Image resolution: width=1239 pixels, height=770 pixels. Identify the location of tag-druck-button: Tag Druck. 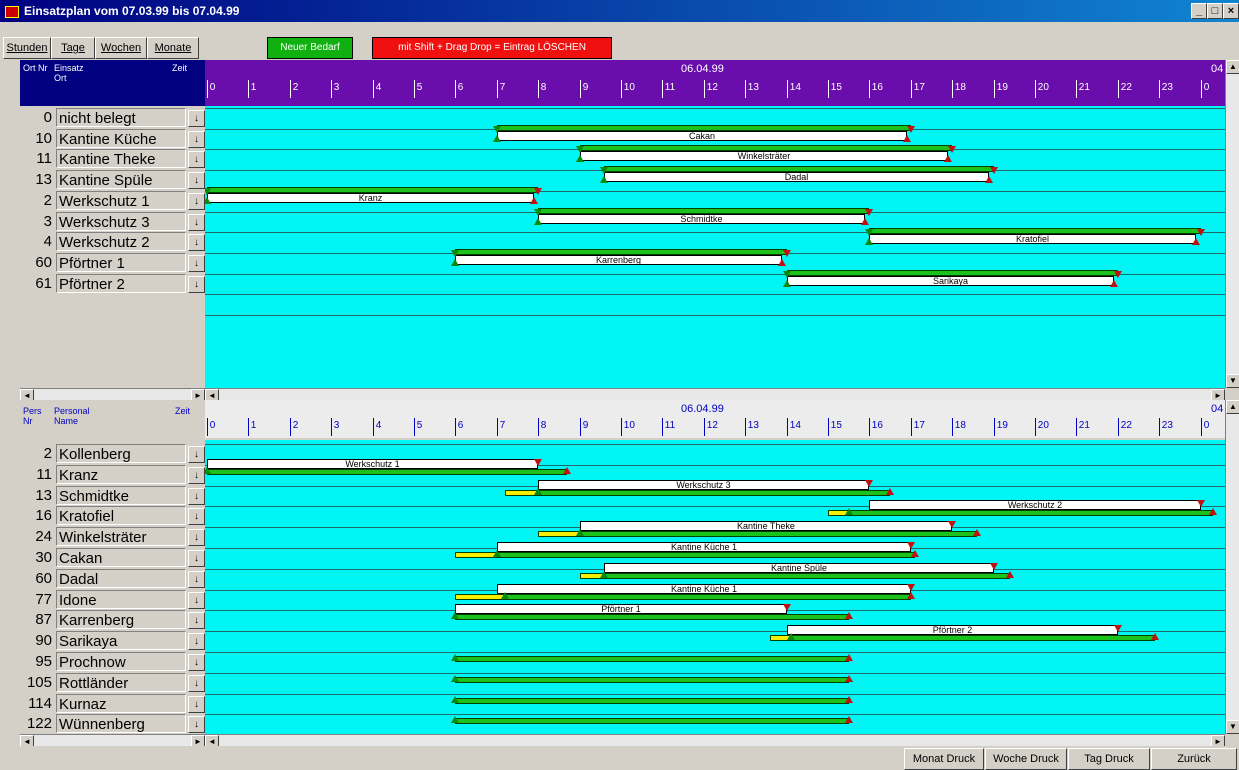
(1109, 759).